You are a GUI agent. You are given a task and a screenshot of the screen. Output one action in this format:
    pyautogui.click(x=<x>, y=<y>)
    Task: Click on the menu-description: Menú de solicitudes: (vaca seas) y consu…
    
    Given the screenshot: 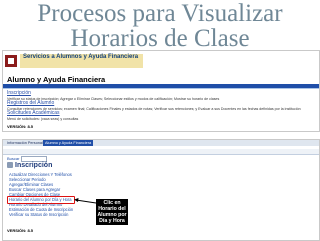 What is the action you would take?
    pyautogui.click(x=43, y=118)
    